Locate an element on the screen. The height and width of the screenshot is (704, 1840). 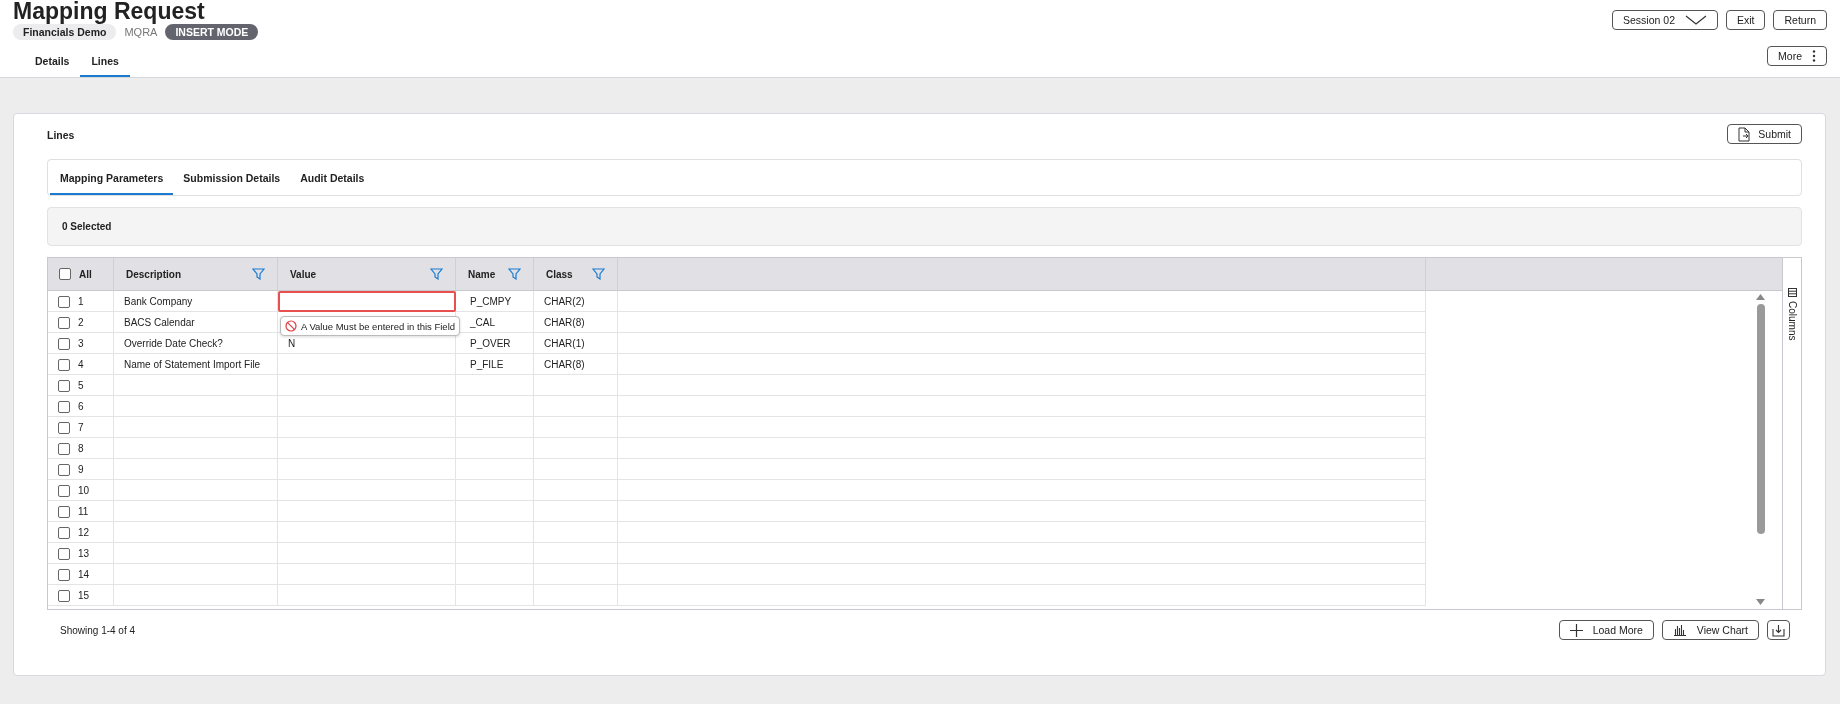
column-header: Class is located at coordinates (559, 274).